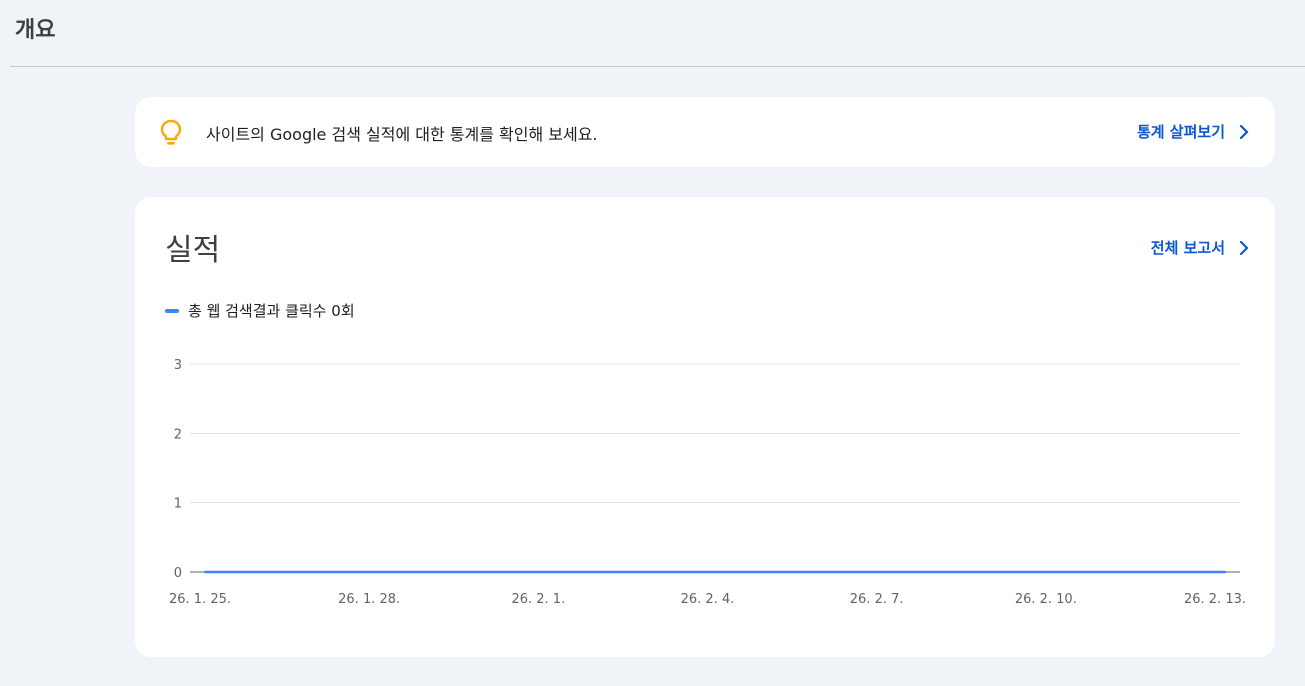  I want to click on explore-insights-link: 통계 살펴보기, so click(1193, 131).